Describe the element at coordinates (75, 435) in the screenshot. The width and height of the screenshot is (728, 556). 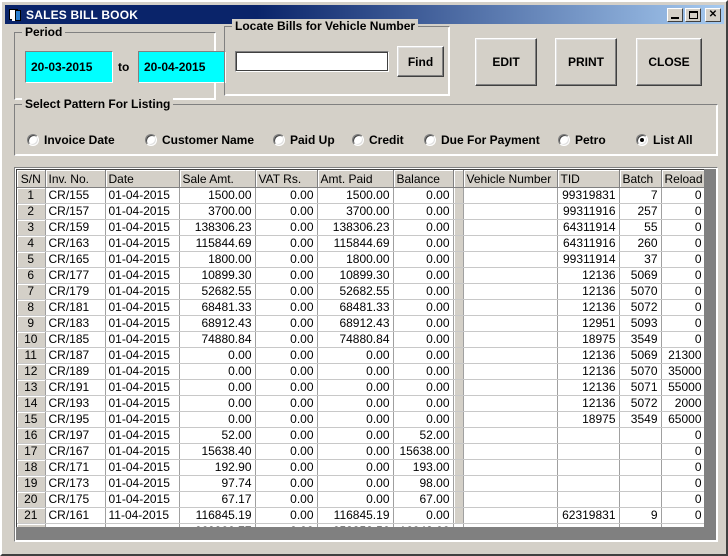
I see `cell-inv: CR/197` at that location.